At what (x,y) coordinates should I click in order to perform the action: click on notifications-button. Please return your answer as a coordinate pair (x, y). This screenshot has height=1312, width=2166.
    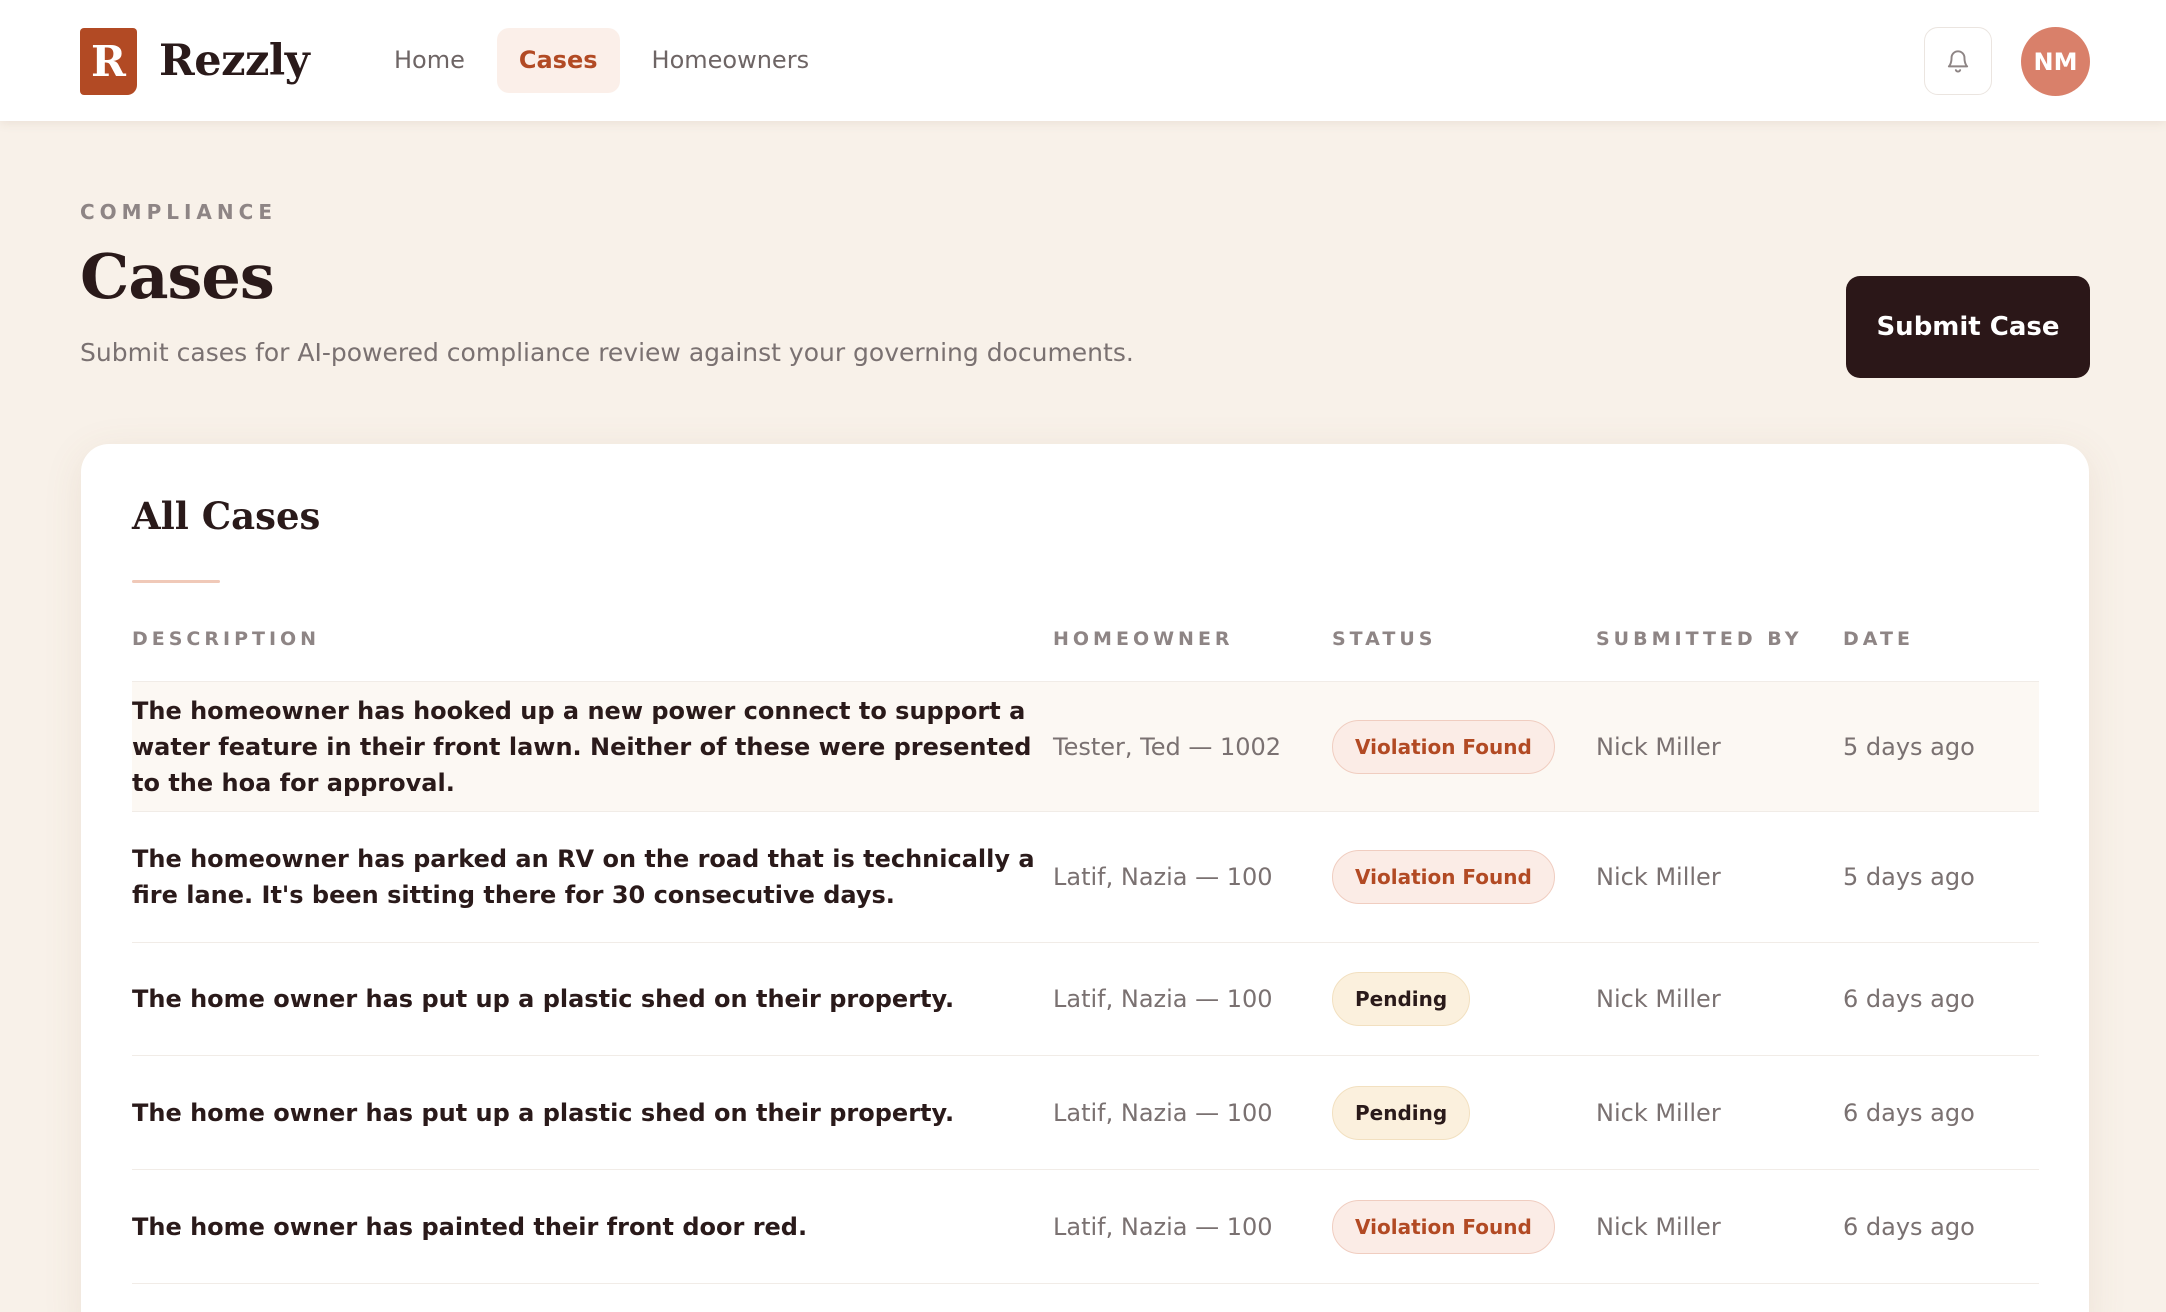
    Looking at the image, I should click on (1958, 61).